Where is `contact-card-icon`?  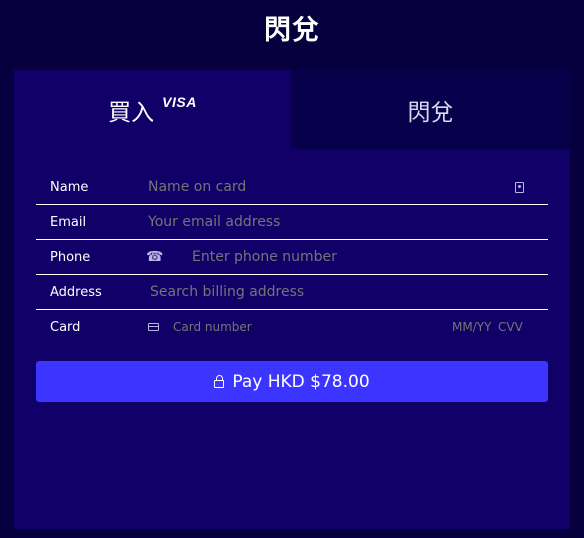 contact-card-icon is located at coordinates (519, 187).